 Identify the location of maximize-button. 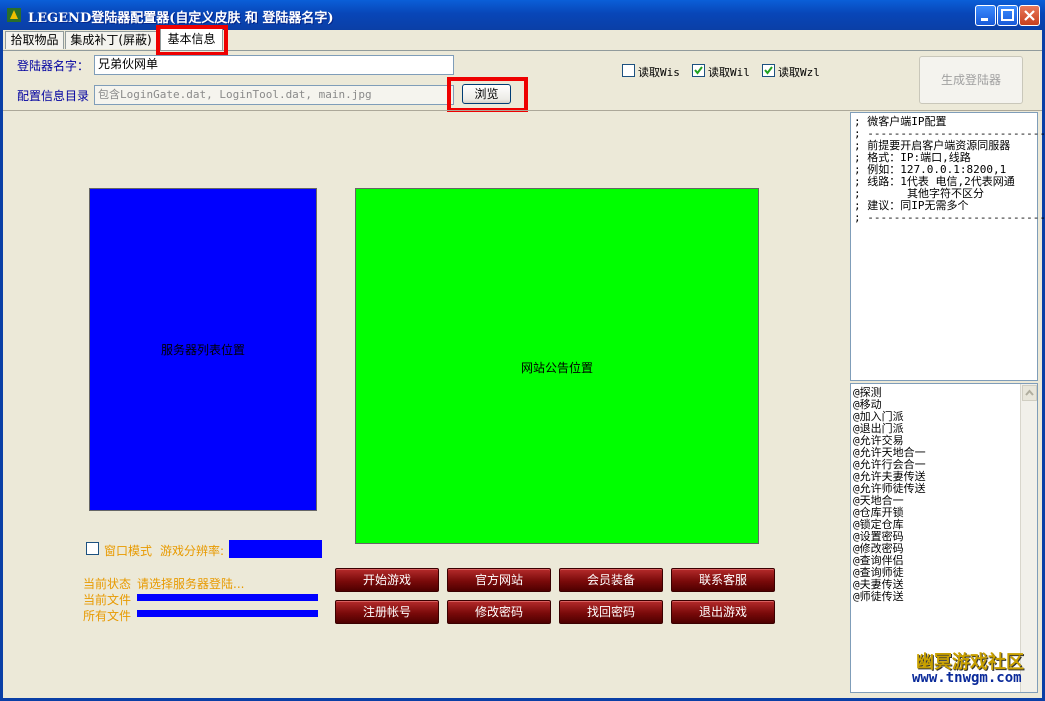
(1007, 15).